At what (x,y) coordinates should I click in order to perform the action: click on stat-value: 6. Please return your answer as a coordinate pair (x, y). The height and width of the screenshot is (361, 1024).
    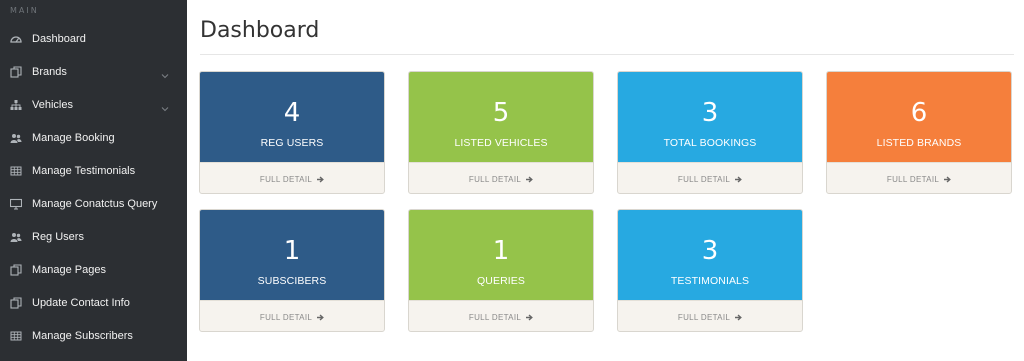
    Looking at the image, I should click on (919, 113).